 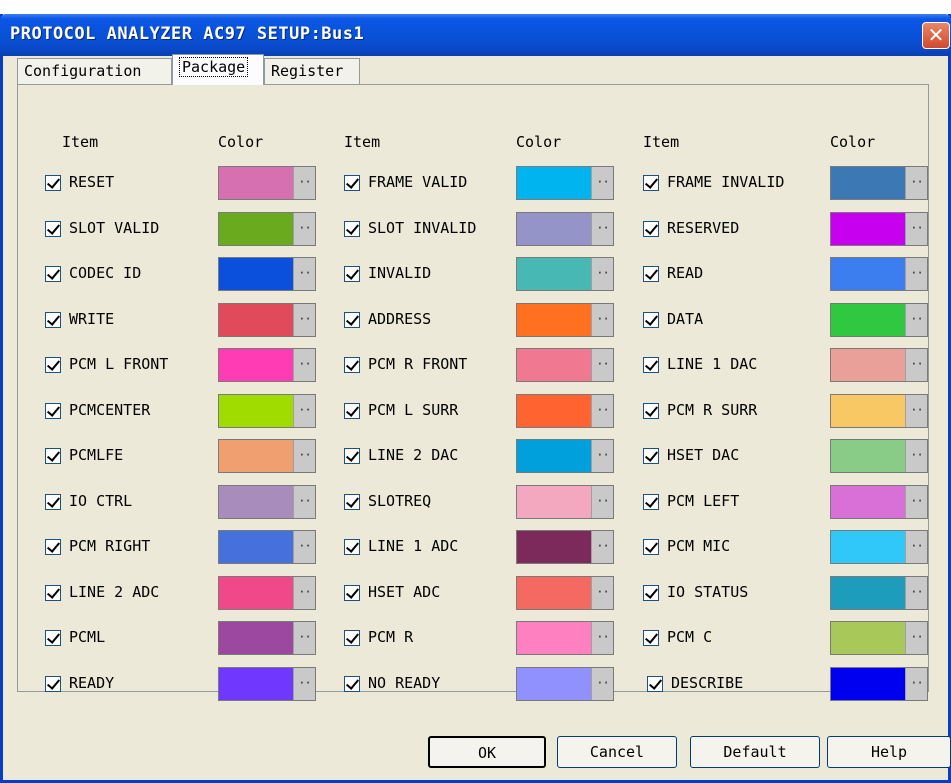 I want to click on tab-package: Package, so click(x=218, y=69).